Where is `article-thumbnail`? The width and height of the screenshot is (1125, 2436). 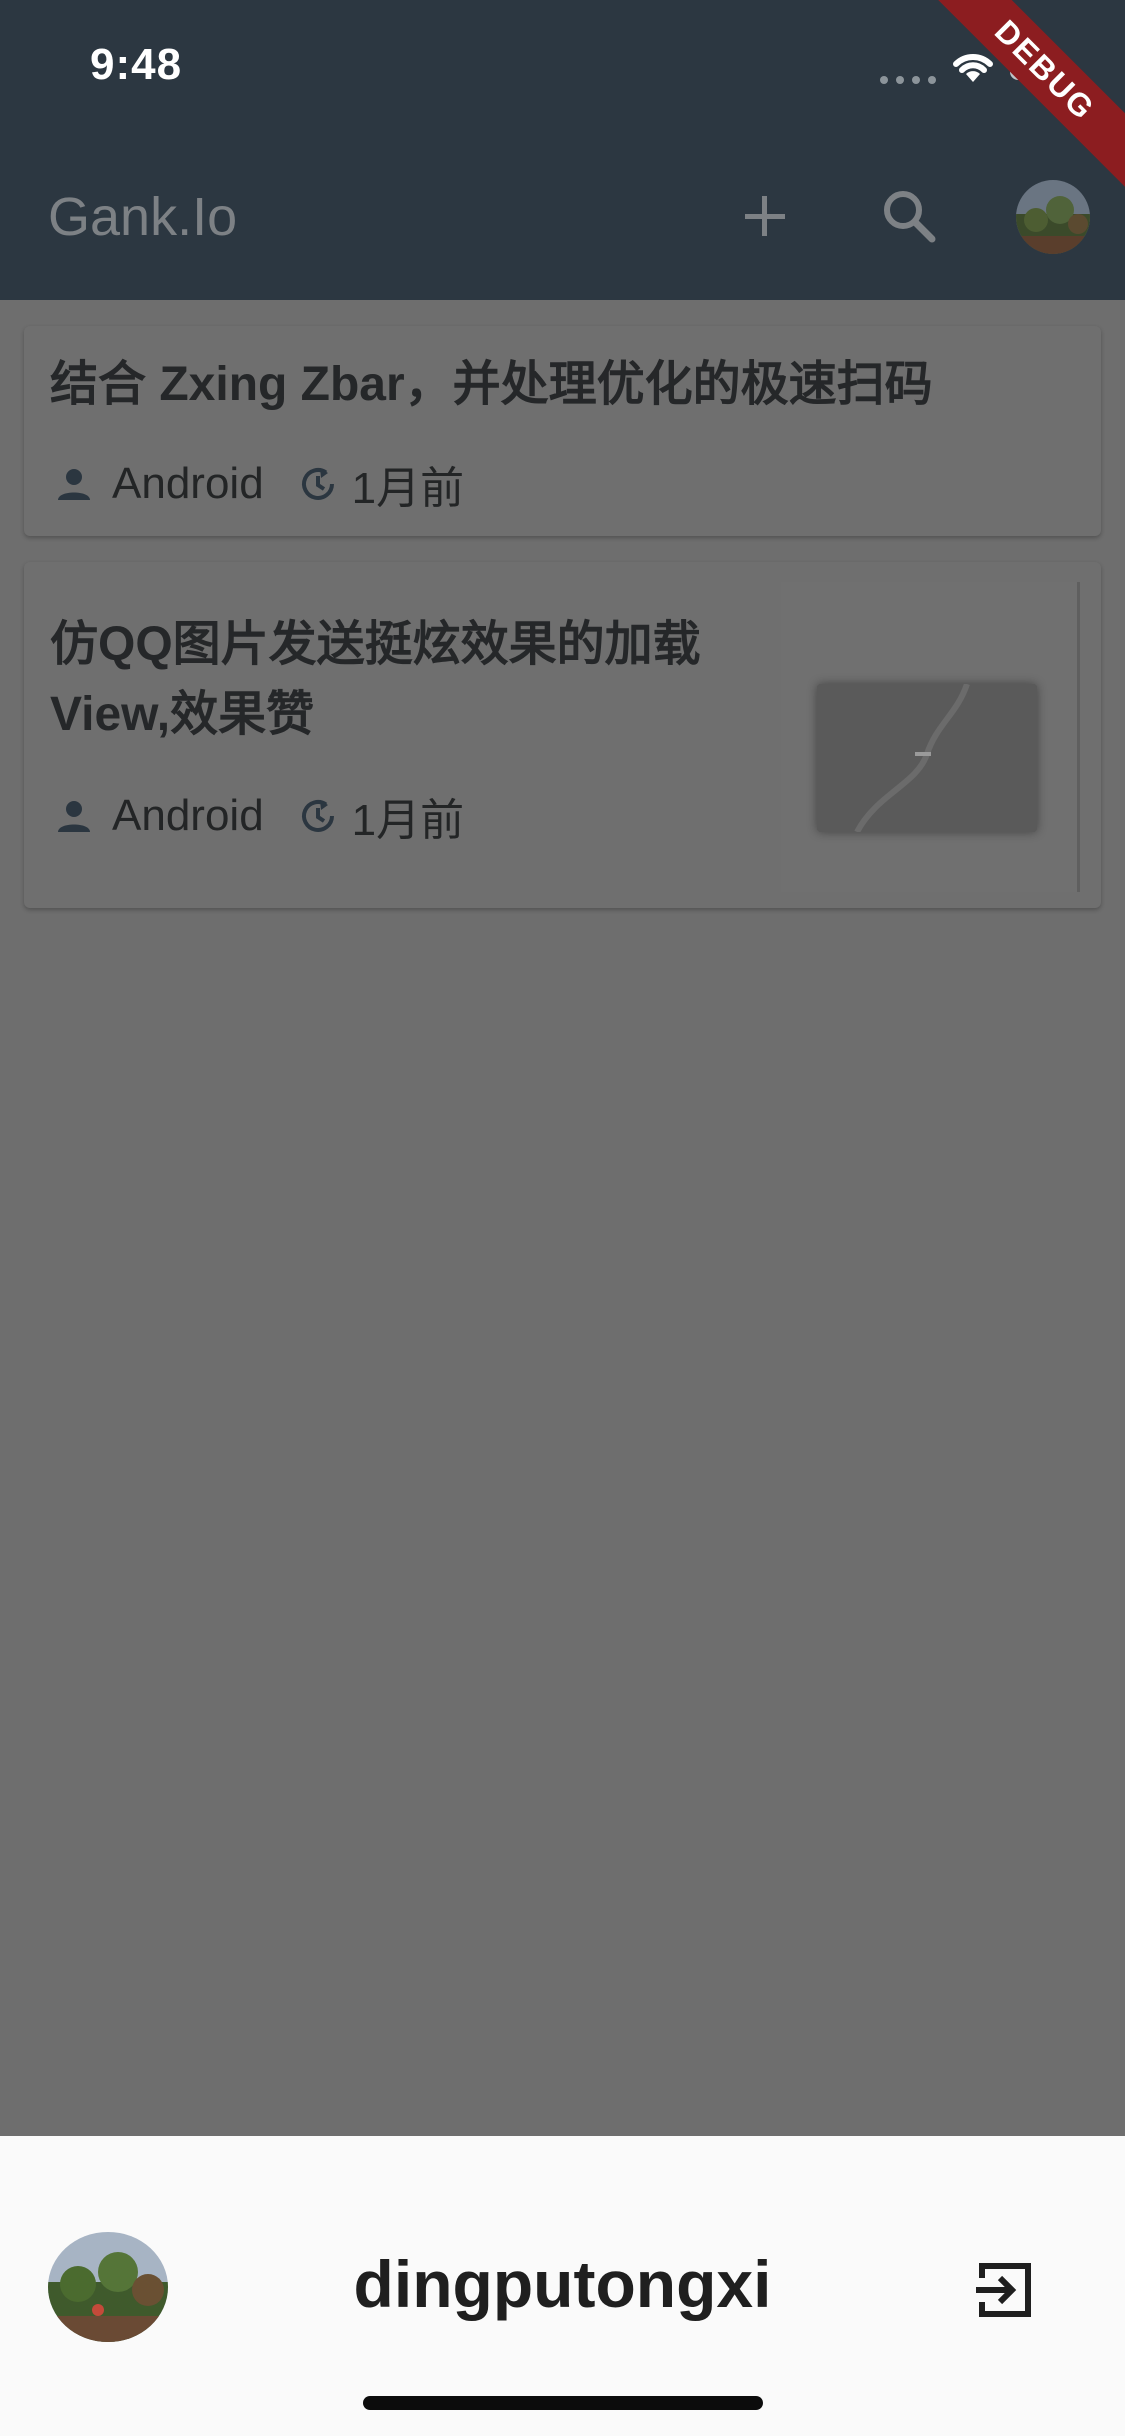 article-thumbnail is located at coordinates (930, 737).